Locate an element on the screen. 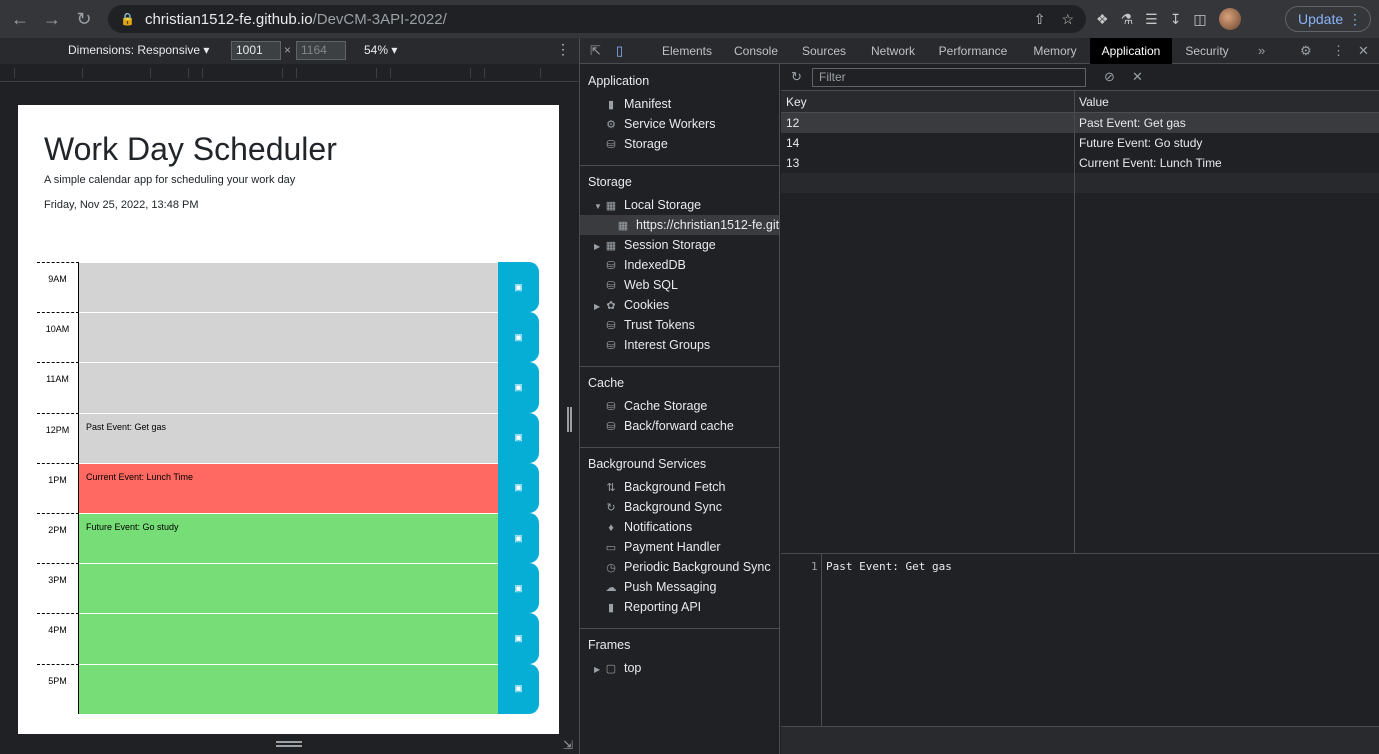 The width and height of the screenshot is (1379, 754). width-input: 1001 is located at coordinates (256, 50).